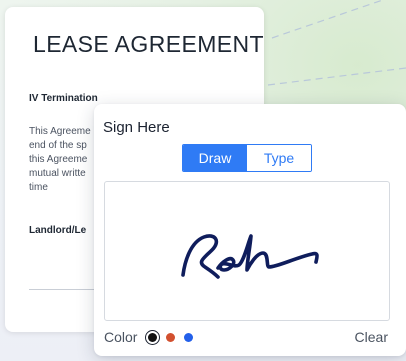  Describe the element at coordinates (148, 44) in the screenshot. I see `document-title: LEASE AGREEMENT` at that location.